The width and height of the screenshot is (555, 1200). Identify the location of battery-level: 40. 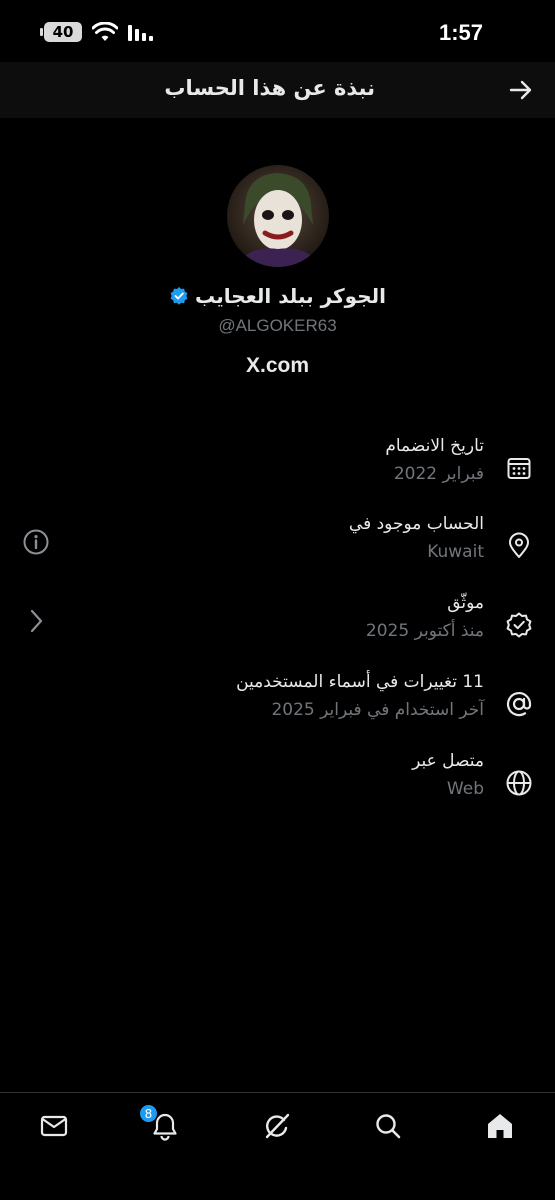
(63, 32).